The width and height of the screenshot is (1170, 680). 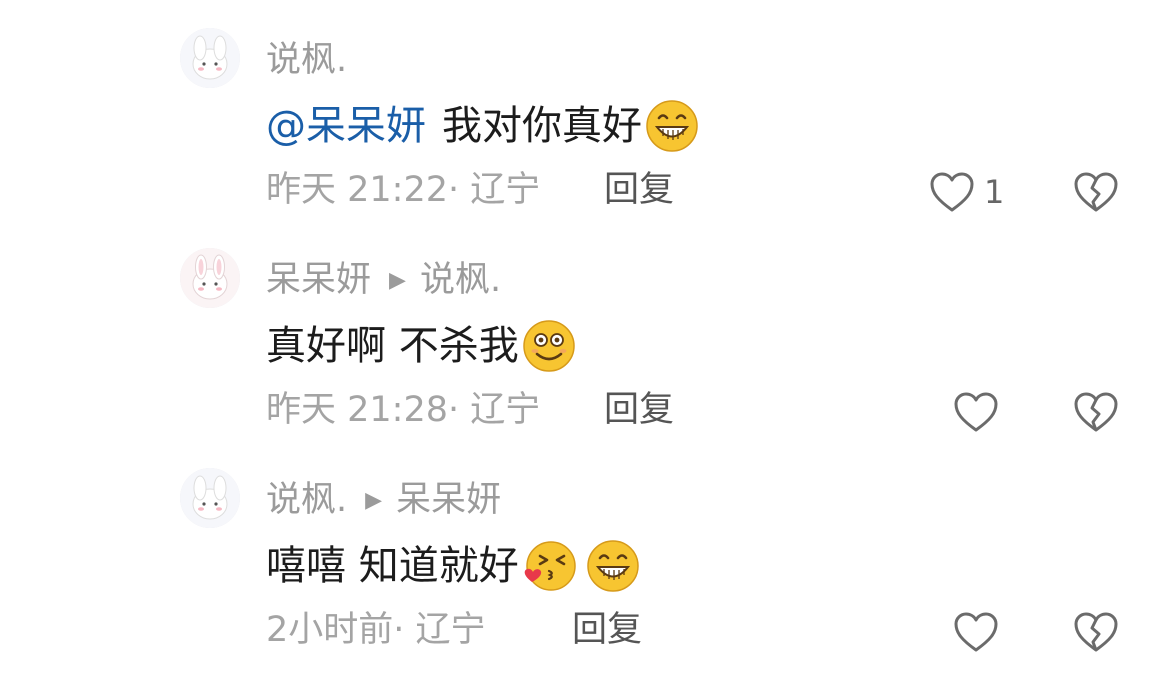 I want to click on comment-meta: 昨天 21:28· 辽宁, so click(x=403, y=410).